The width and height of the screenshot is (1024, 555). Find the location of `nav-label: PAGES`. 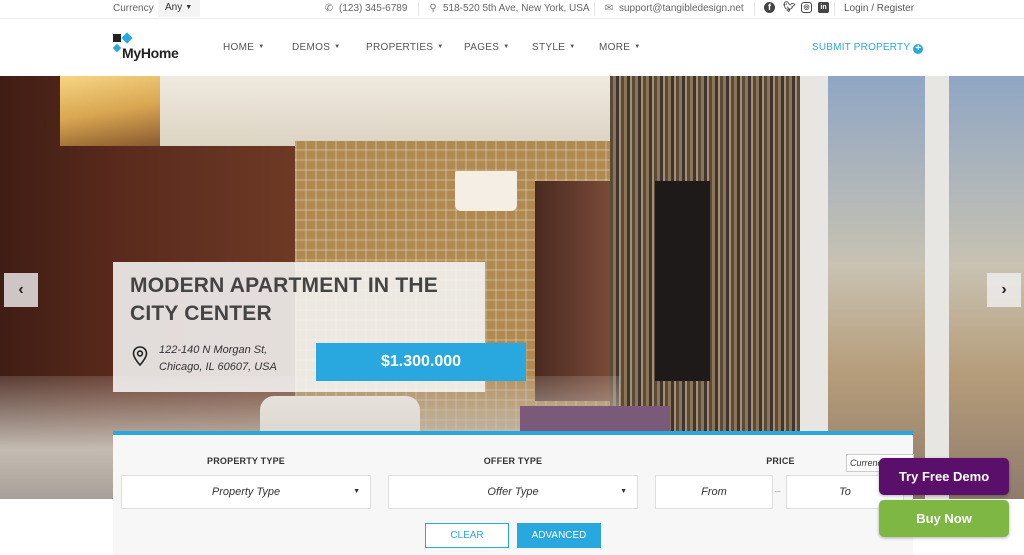

nav-label: PAGES is located at coordinates (482, 47).